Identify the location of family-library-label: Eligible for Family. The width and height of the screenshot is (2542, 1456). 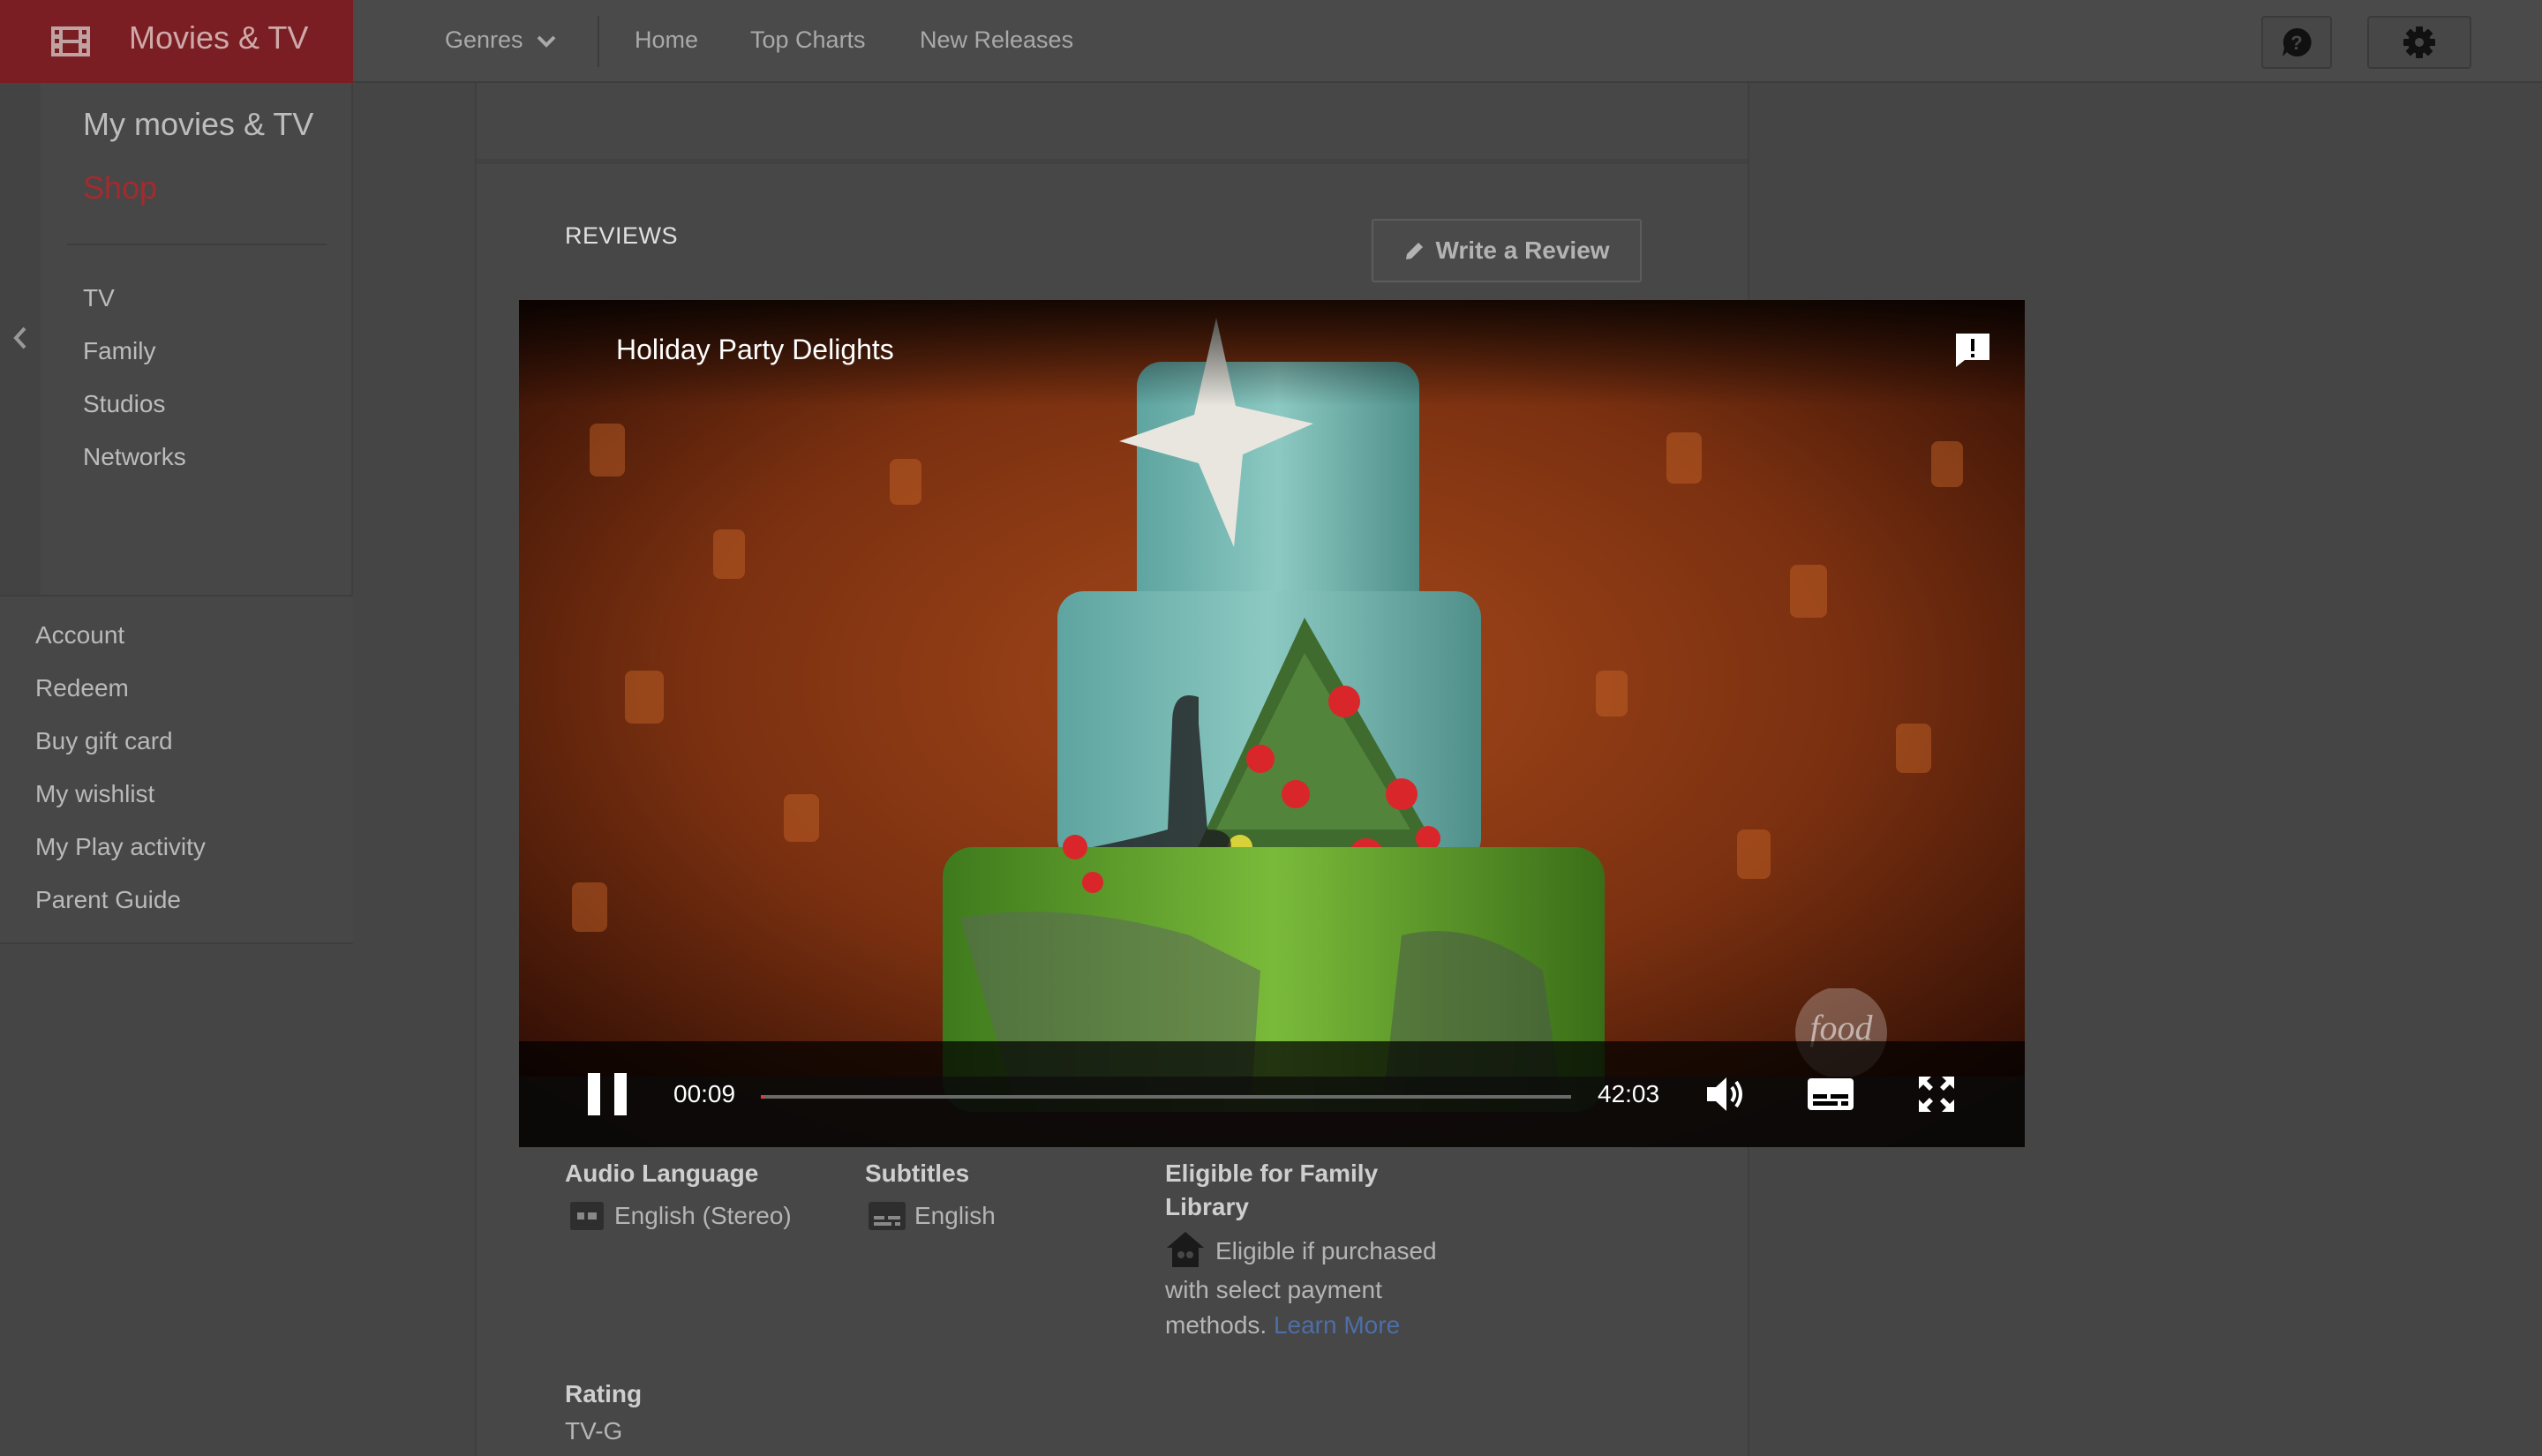
(1272, 1173).